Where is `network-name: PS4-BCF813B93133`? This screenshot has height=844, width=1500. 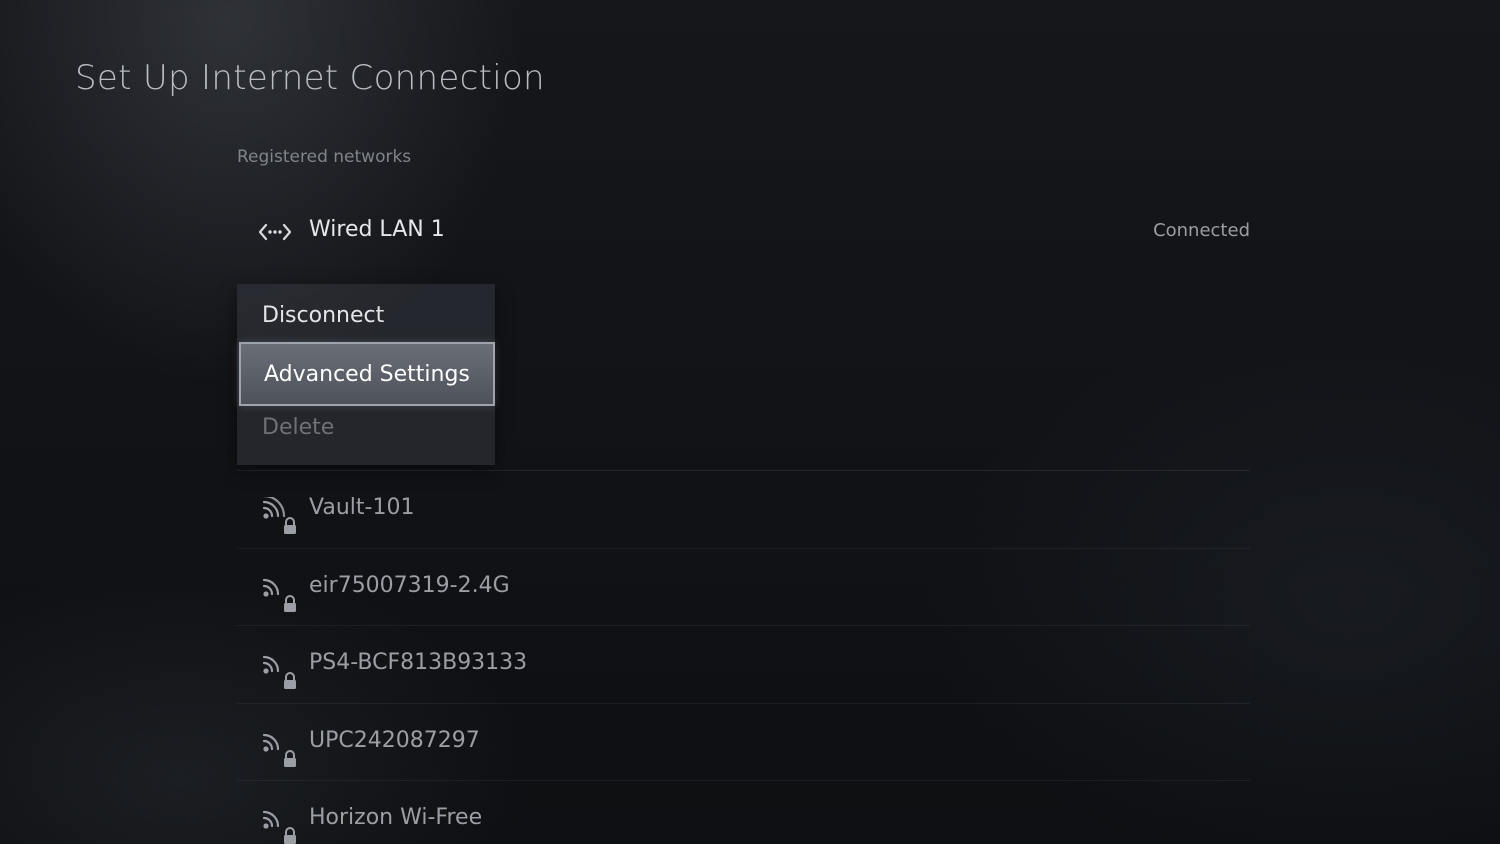 network-name: PS4-BCF813B93133 is located at coordinates (418, 662).